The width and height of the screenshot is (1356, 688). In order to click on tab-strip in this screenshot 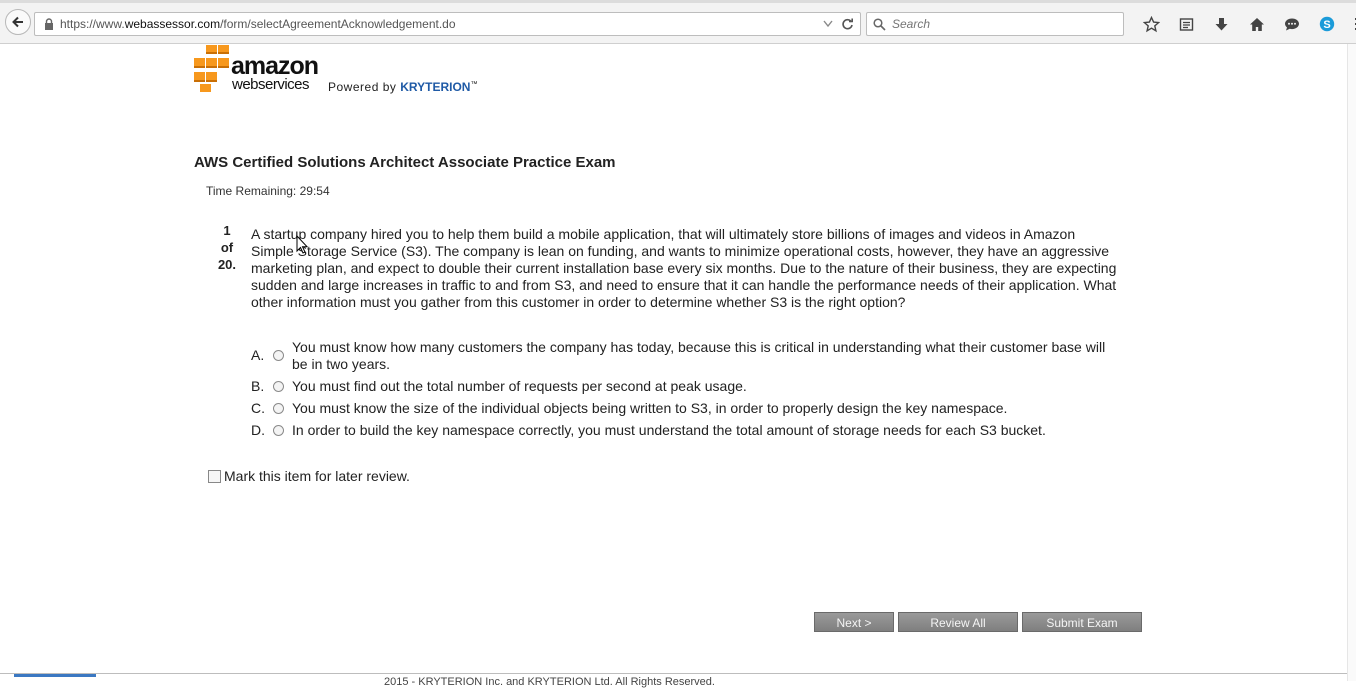, I will do `click(678, 1)`.